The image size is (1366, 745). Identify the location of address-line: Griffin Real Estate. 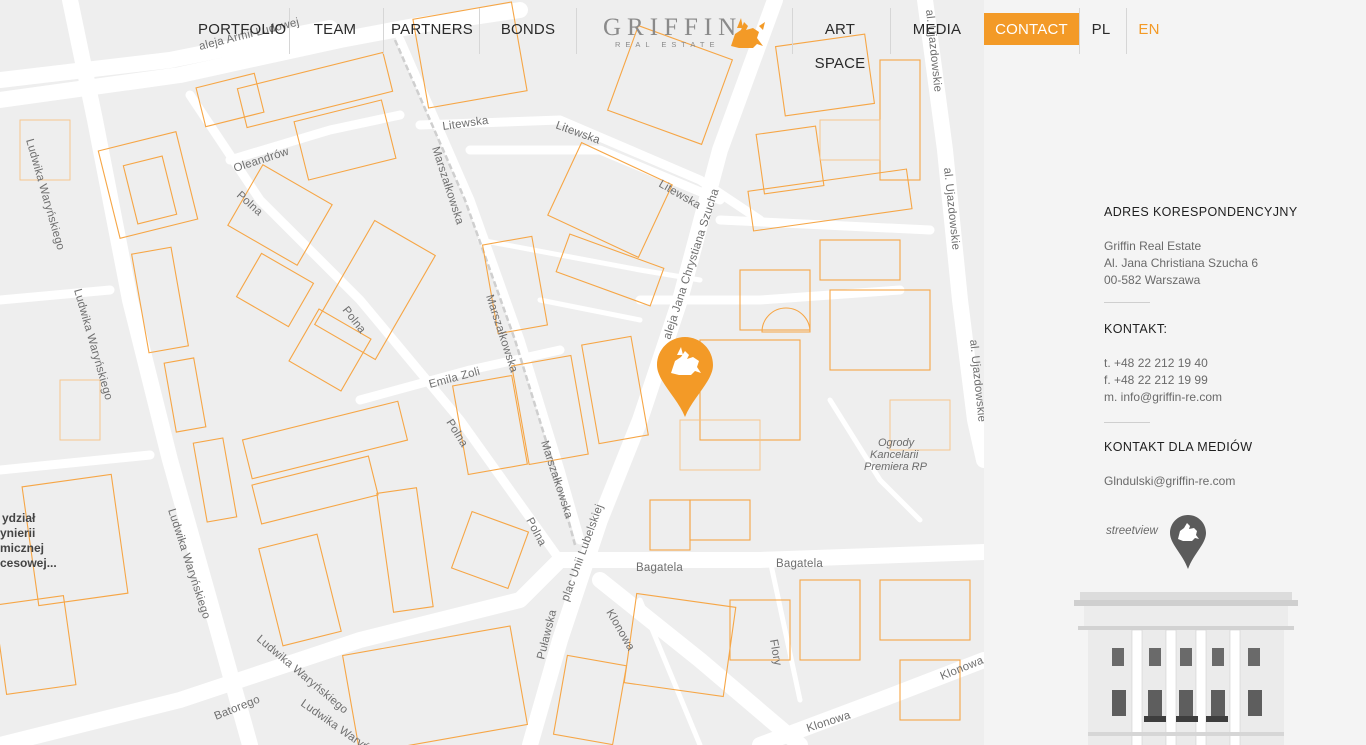
(1153, 246).